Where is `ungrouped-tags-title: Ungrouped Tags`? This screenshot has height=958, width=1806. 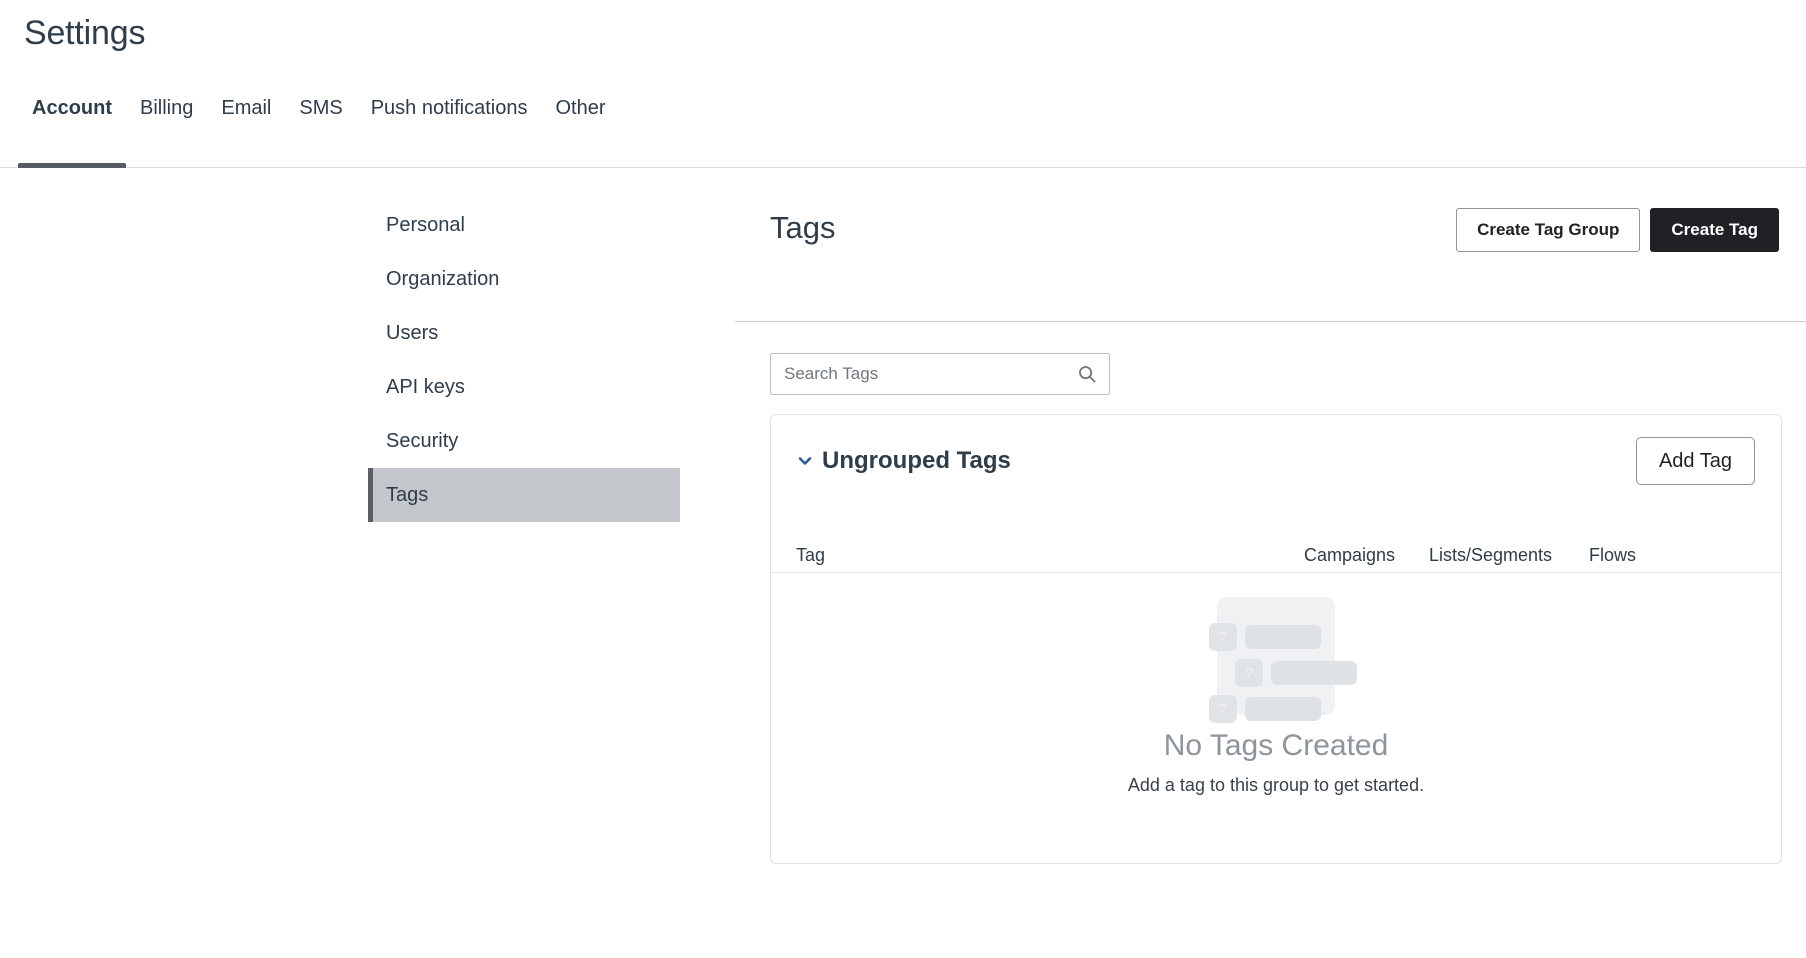 ungrouped-tags-title: Ungrouped Tags is located at coordinates (916, 460).